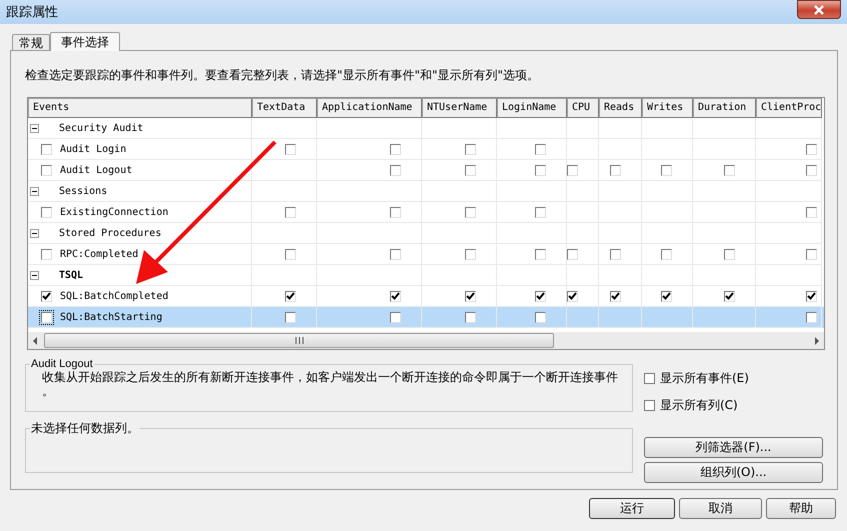 The image size is (847, 531). I want to click on column-header: Reads, so click(620, 108).